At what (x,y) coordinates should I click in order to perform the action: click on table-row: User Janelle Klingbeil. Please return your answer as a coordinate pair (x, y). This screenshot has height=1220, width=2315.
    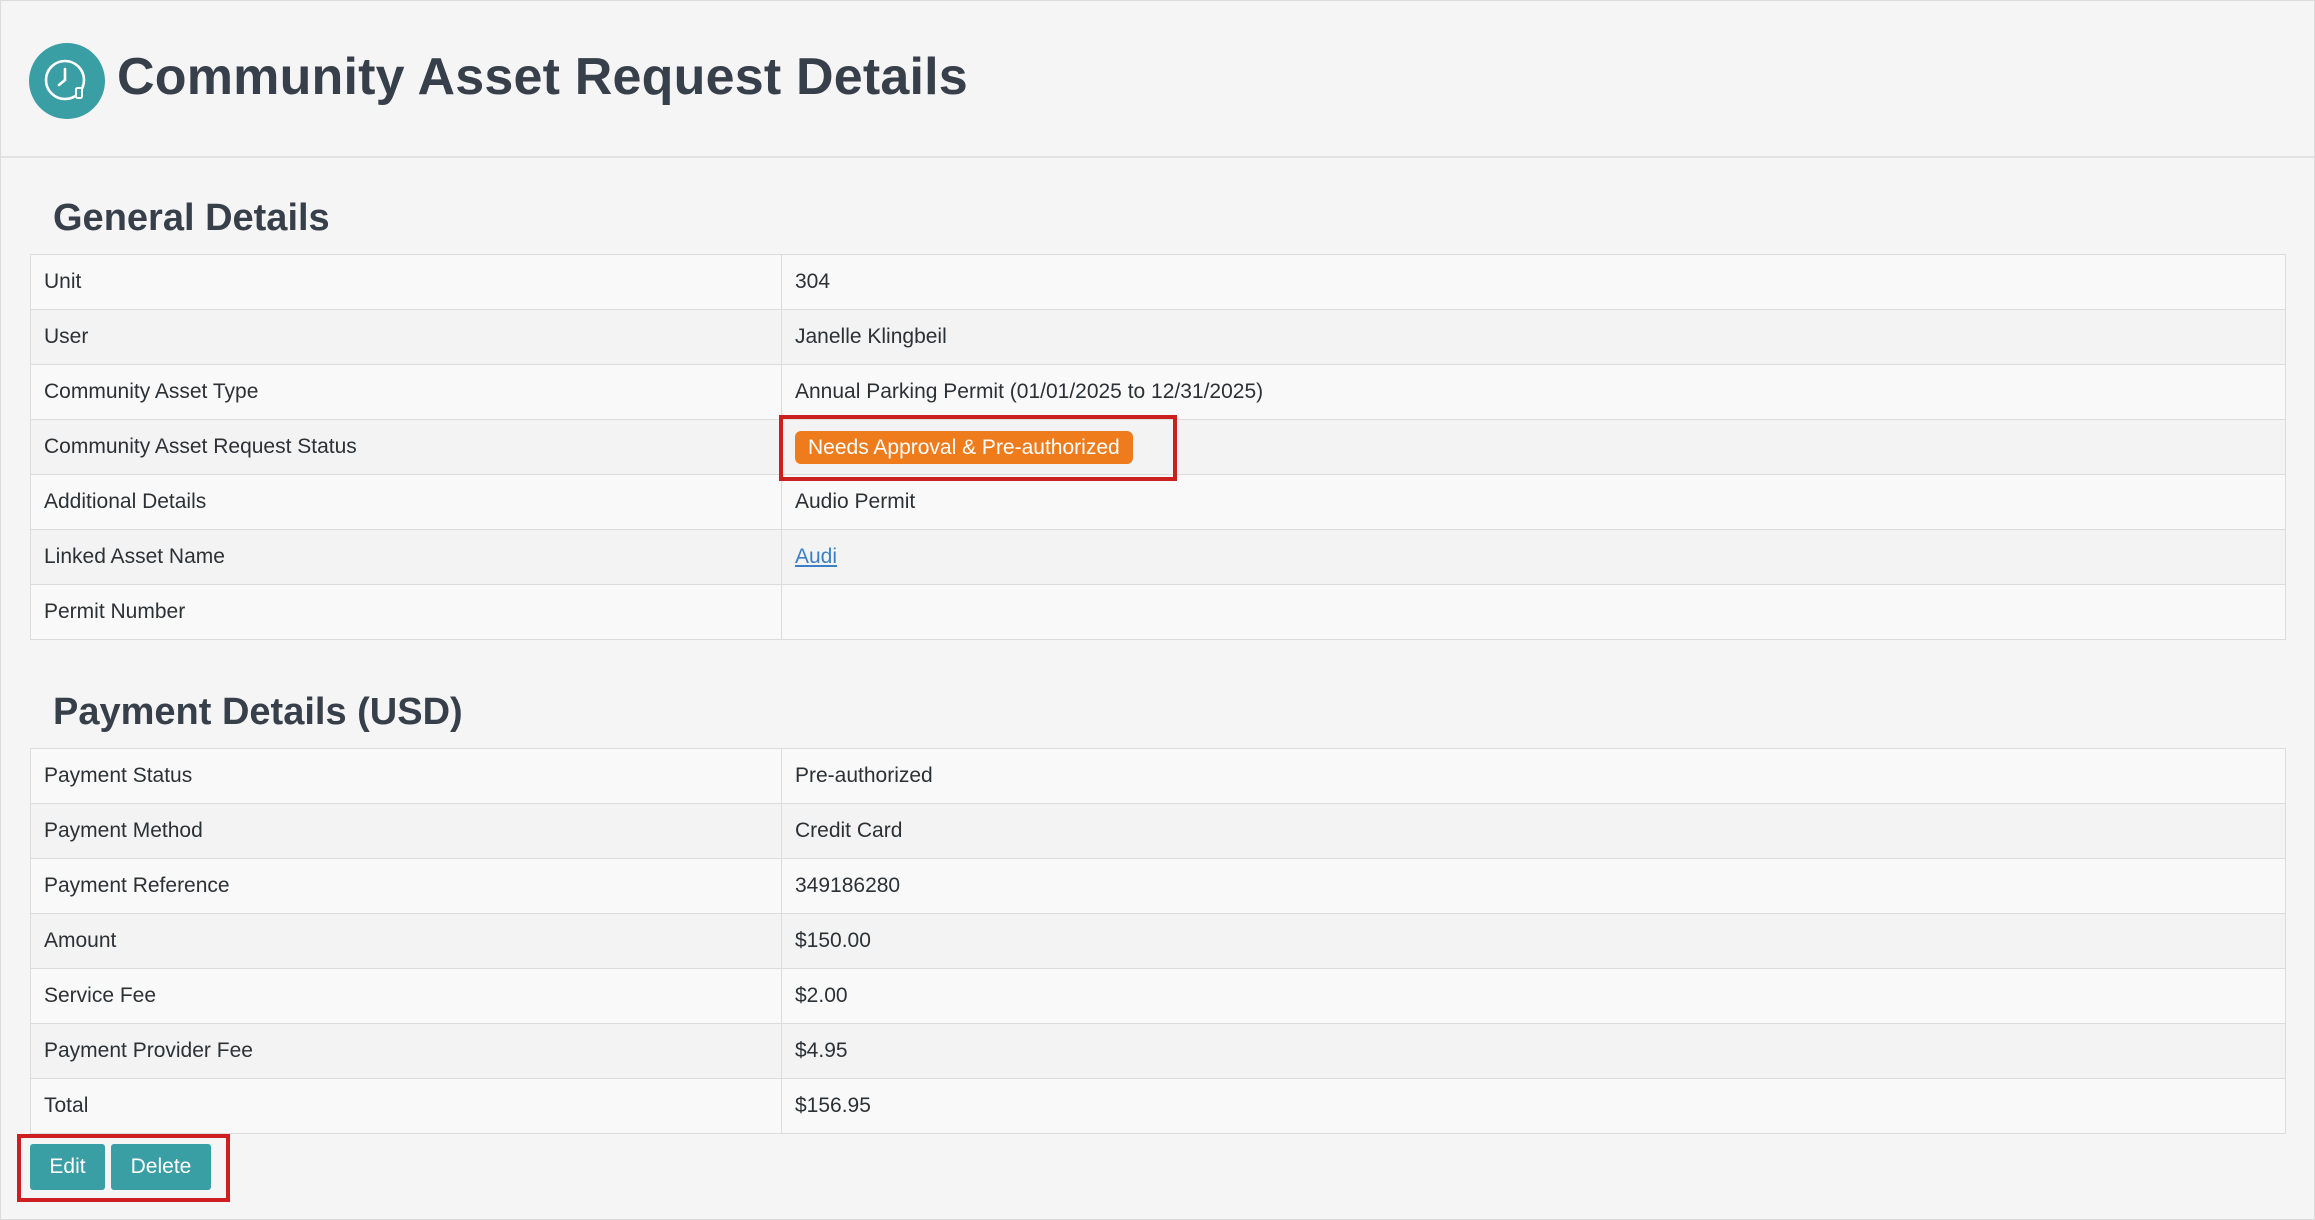
    Looking at the image, I should click on (1158, 337).